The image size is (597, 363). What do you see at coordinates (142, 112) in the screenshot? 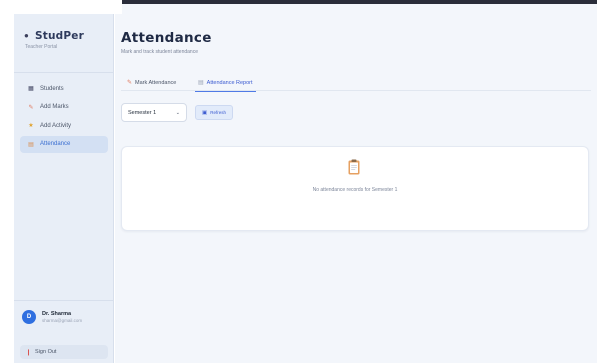
I see `semester-select-value: Semester 1` at bounding box center [142, 112].